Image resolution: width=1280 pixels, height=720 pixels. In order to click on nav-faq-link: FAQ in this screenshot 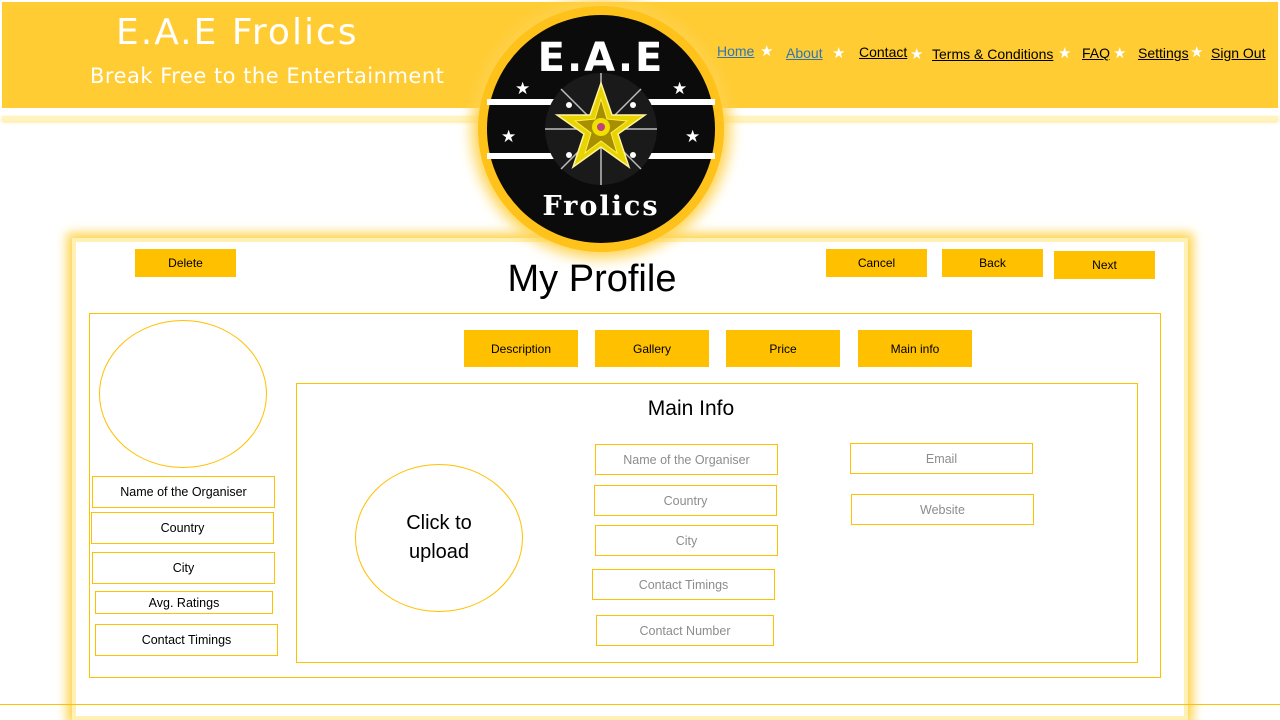, I will do `click(1096, 53)`.